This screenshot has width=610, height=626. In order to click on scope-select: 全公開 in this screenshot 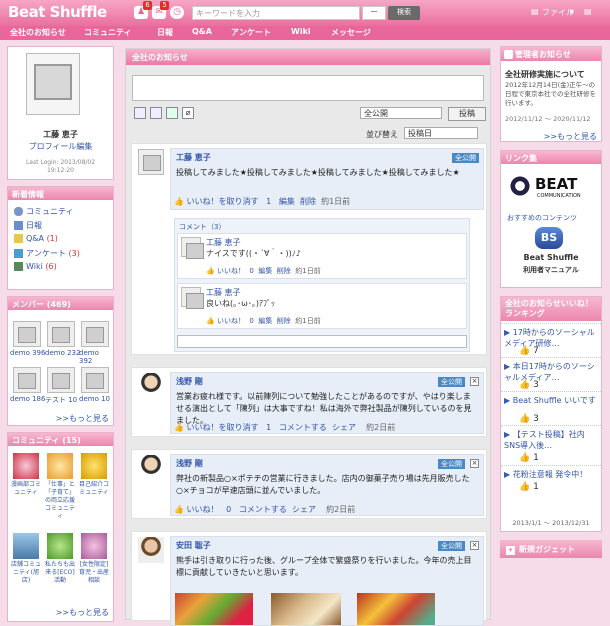, I will do `click(401, 113)`.